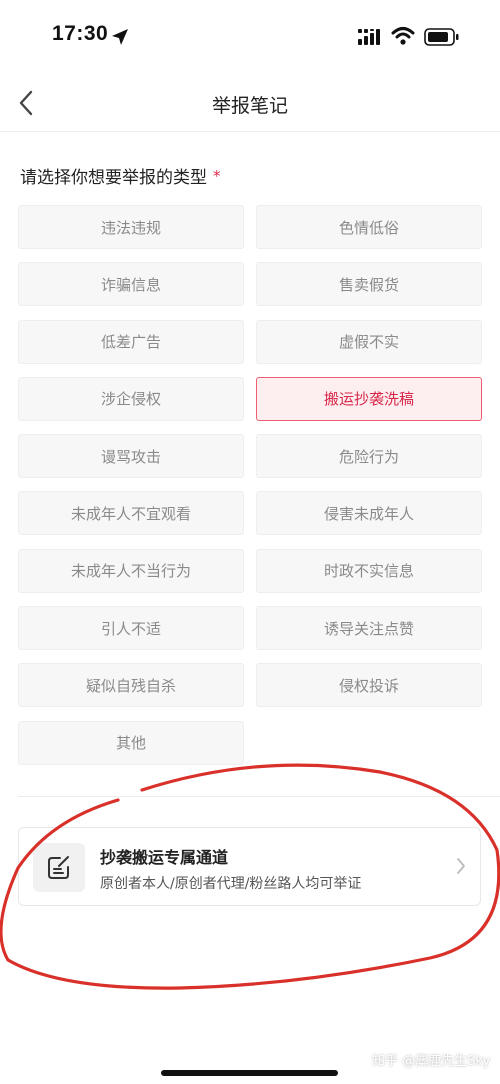 This screenshot has height=1084, width=500. I want to click on wifi-icon, so click(403, 38).